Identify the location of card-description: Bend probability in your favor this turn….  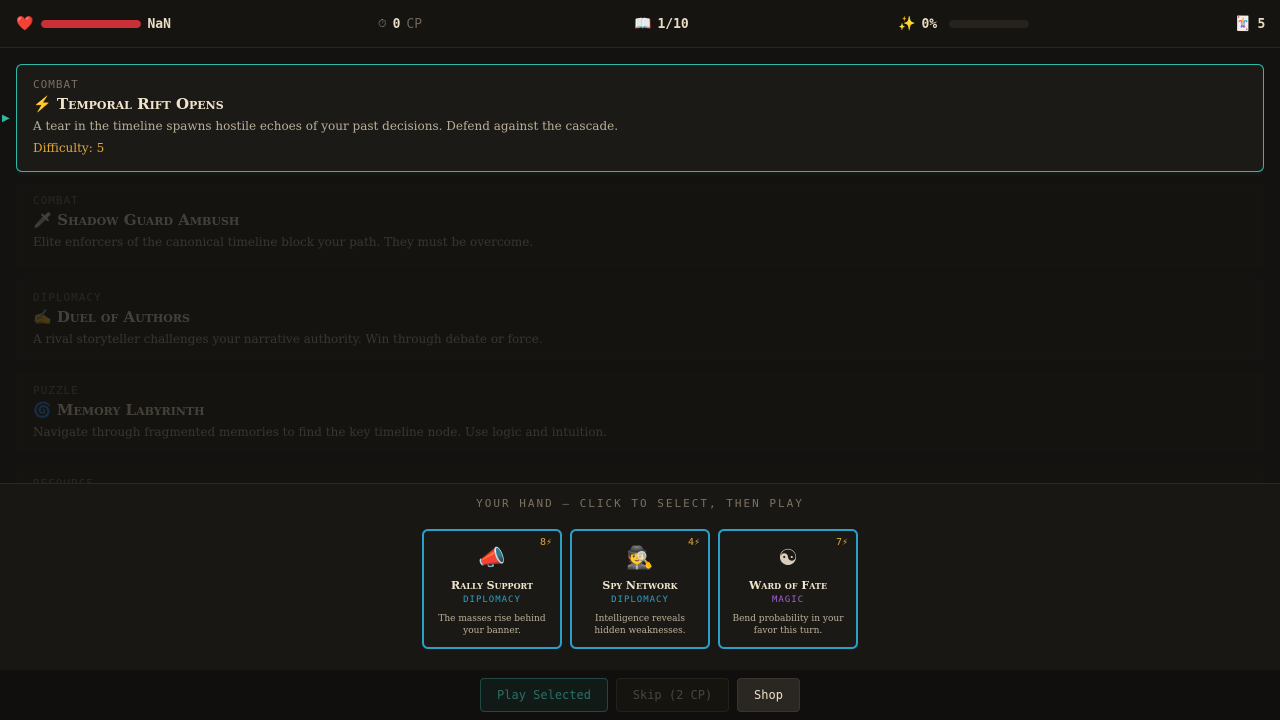
(788, 625).